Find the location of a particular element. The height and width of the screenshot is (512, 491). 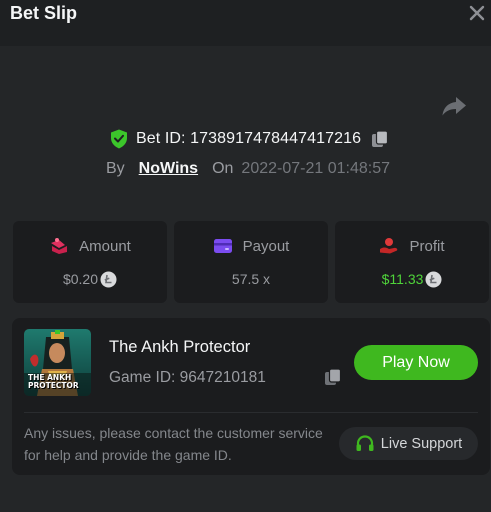

game-thumbnail-title: THE ANKH PROTECTOR is located at coordinates (53, 381).